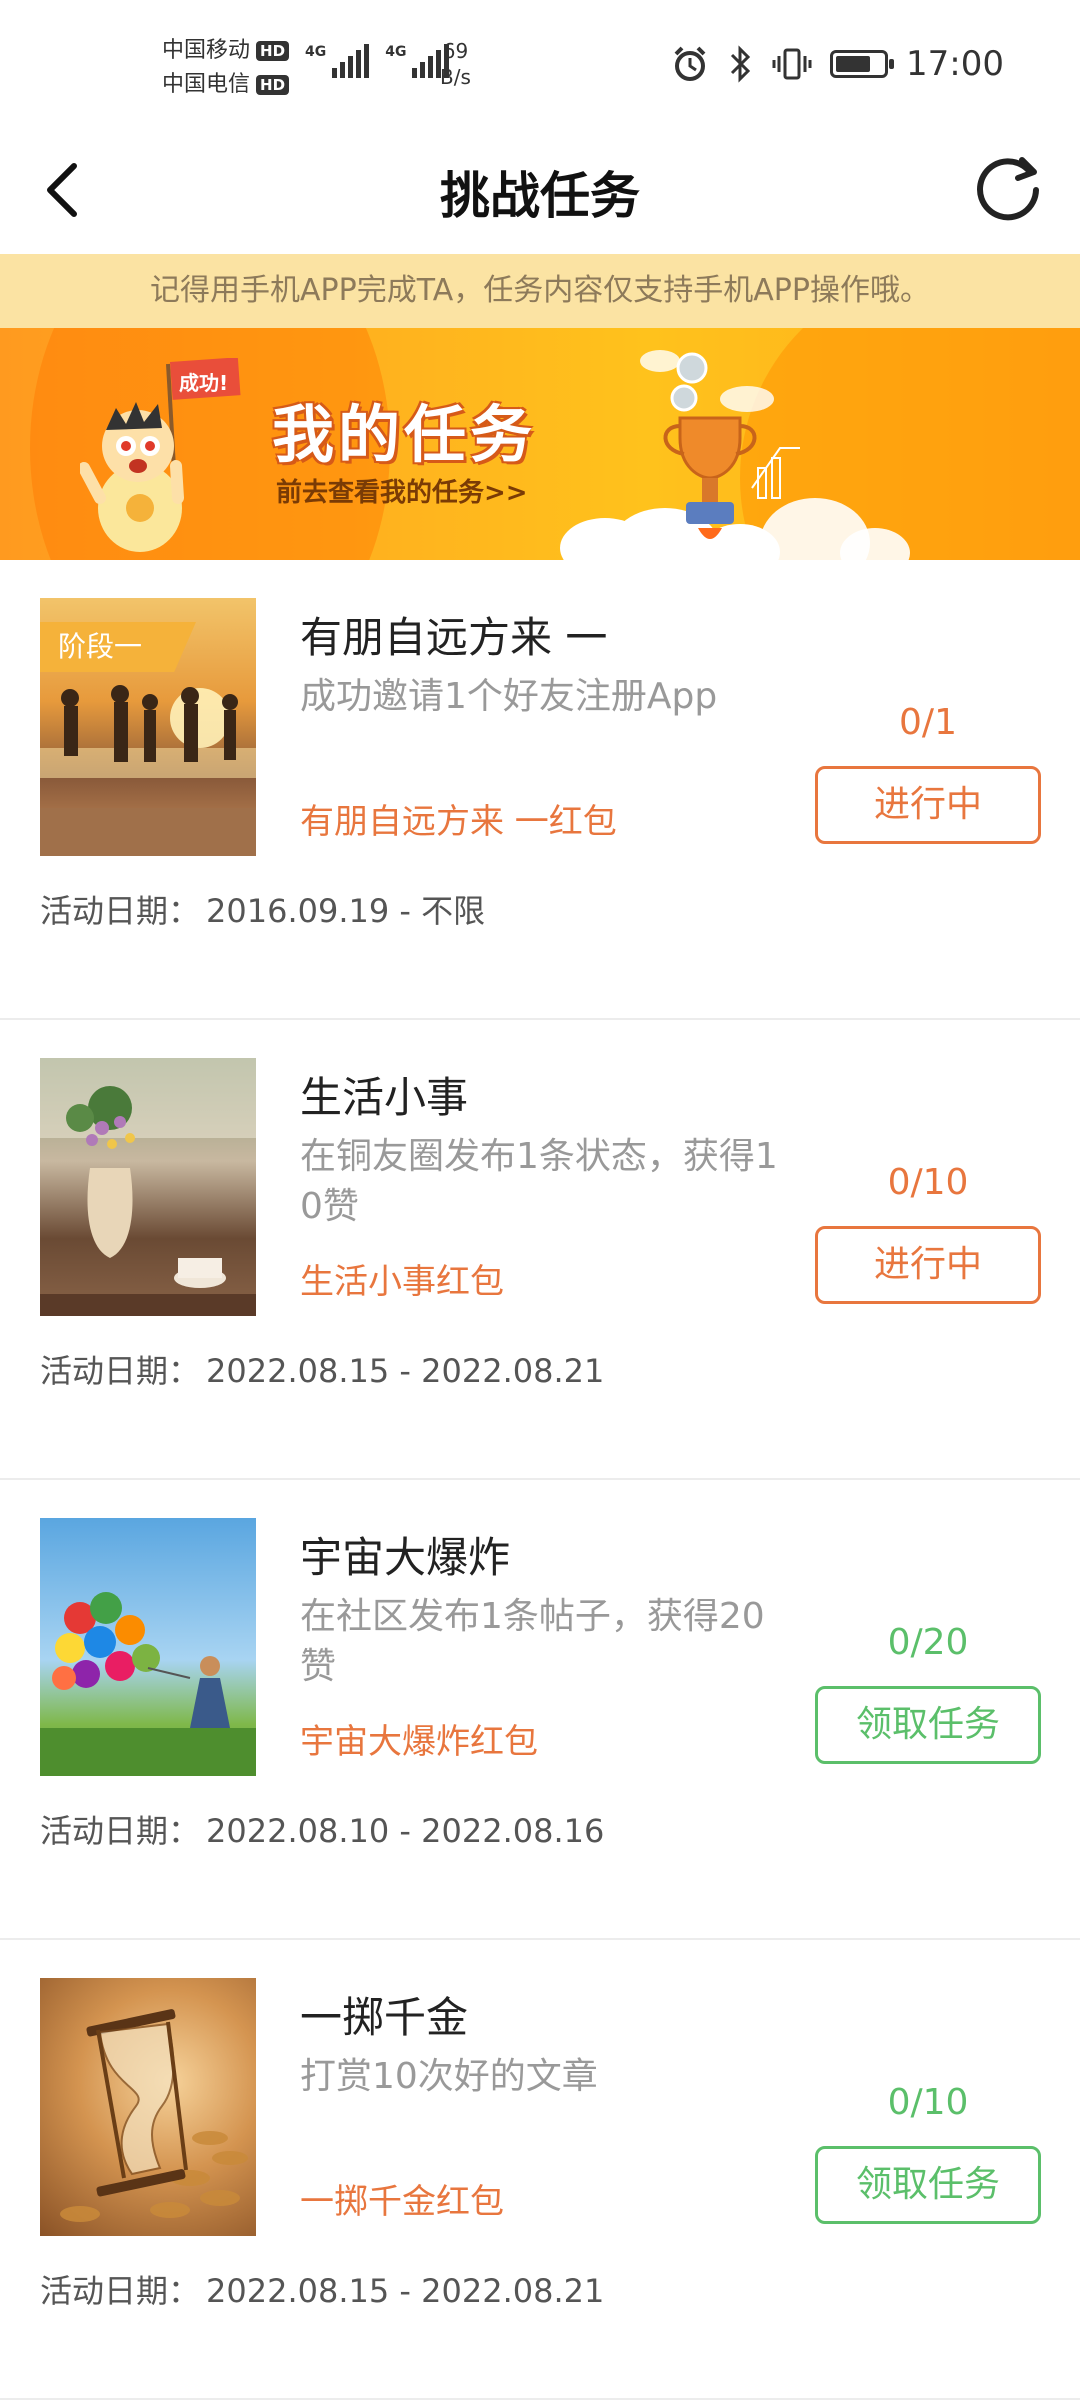 The width and height of the screenshot is (1080, 2400). Describe the element at coordinates (455, 64) in the screenshot. I see `network-speed: 69 B/s` at that location.